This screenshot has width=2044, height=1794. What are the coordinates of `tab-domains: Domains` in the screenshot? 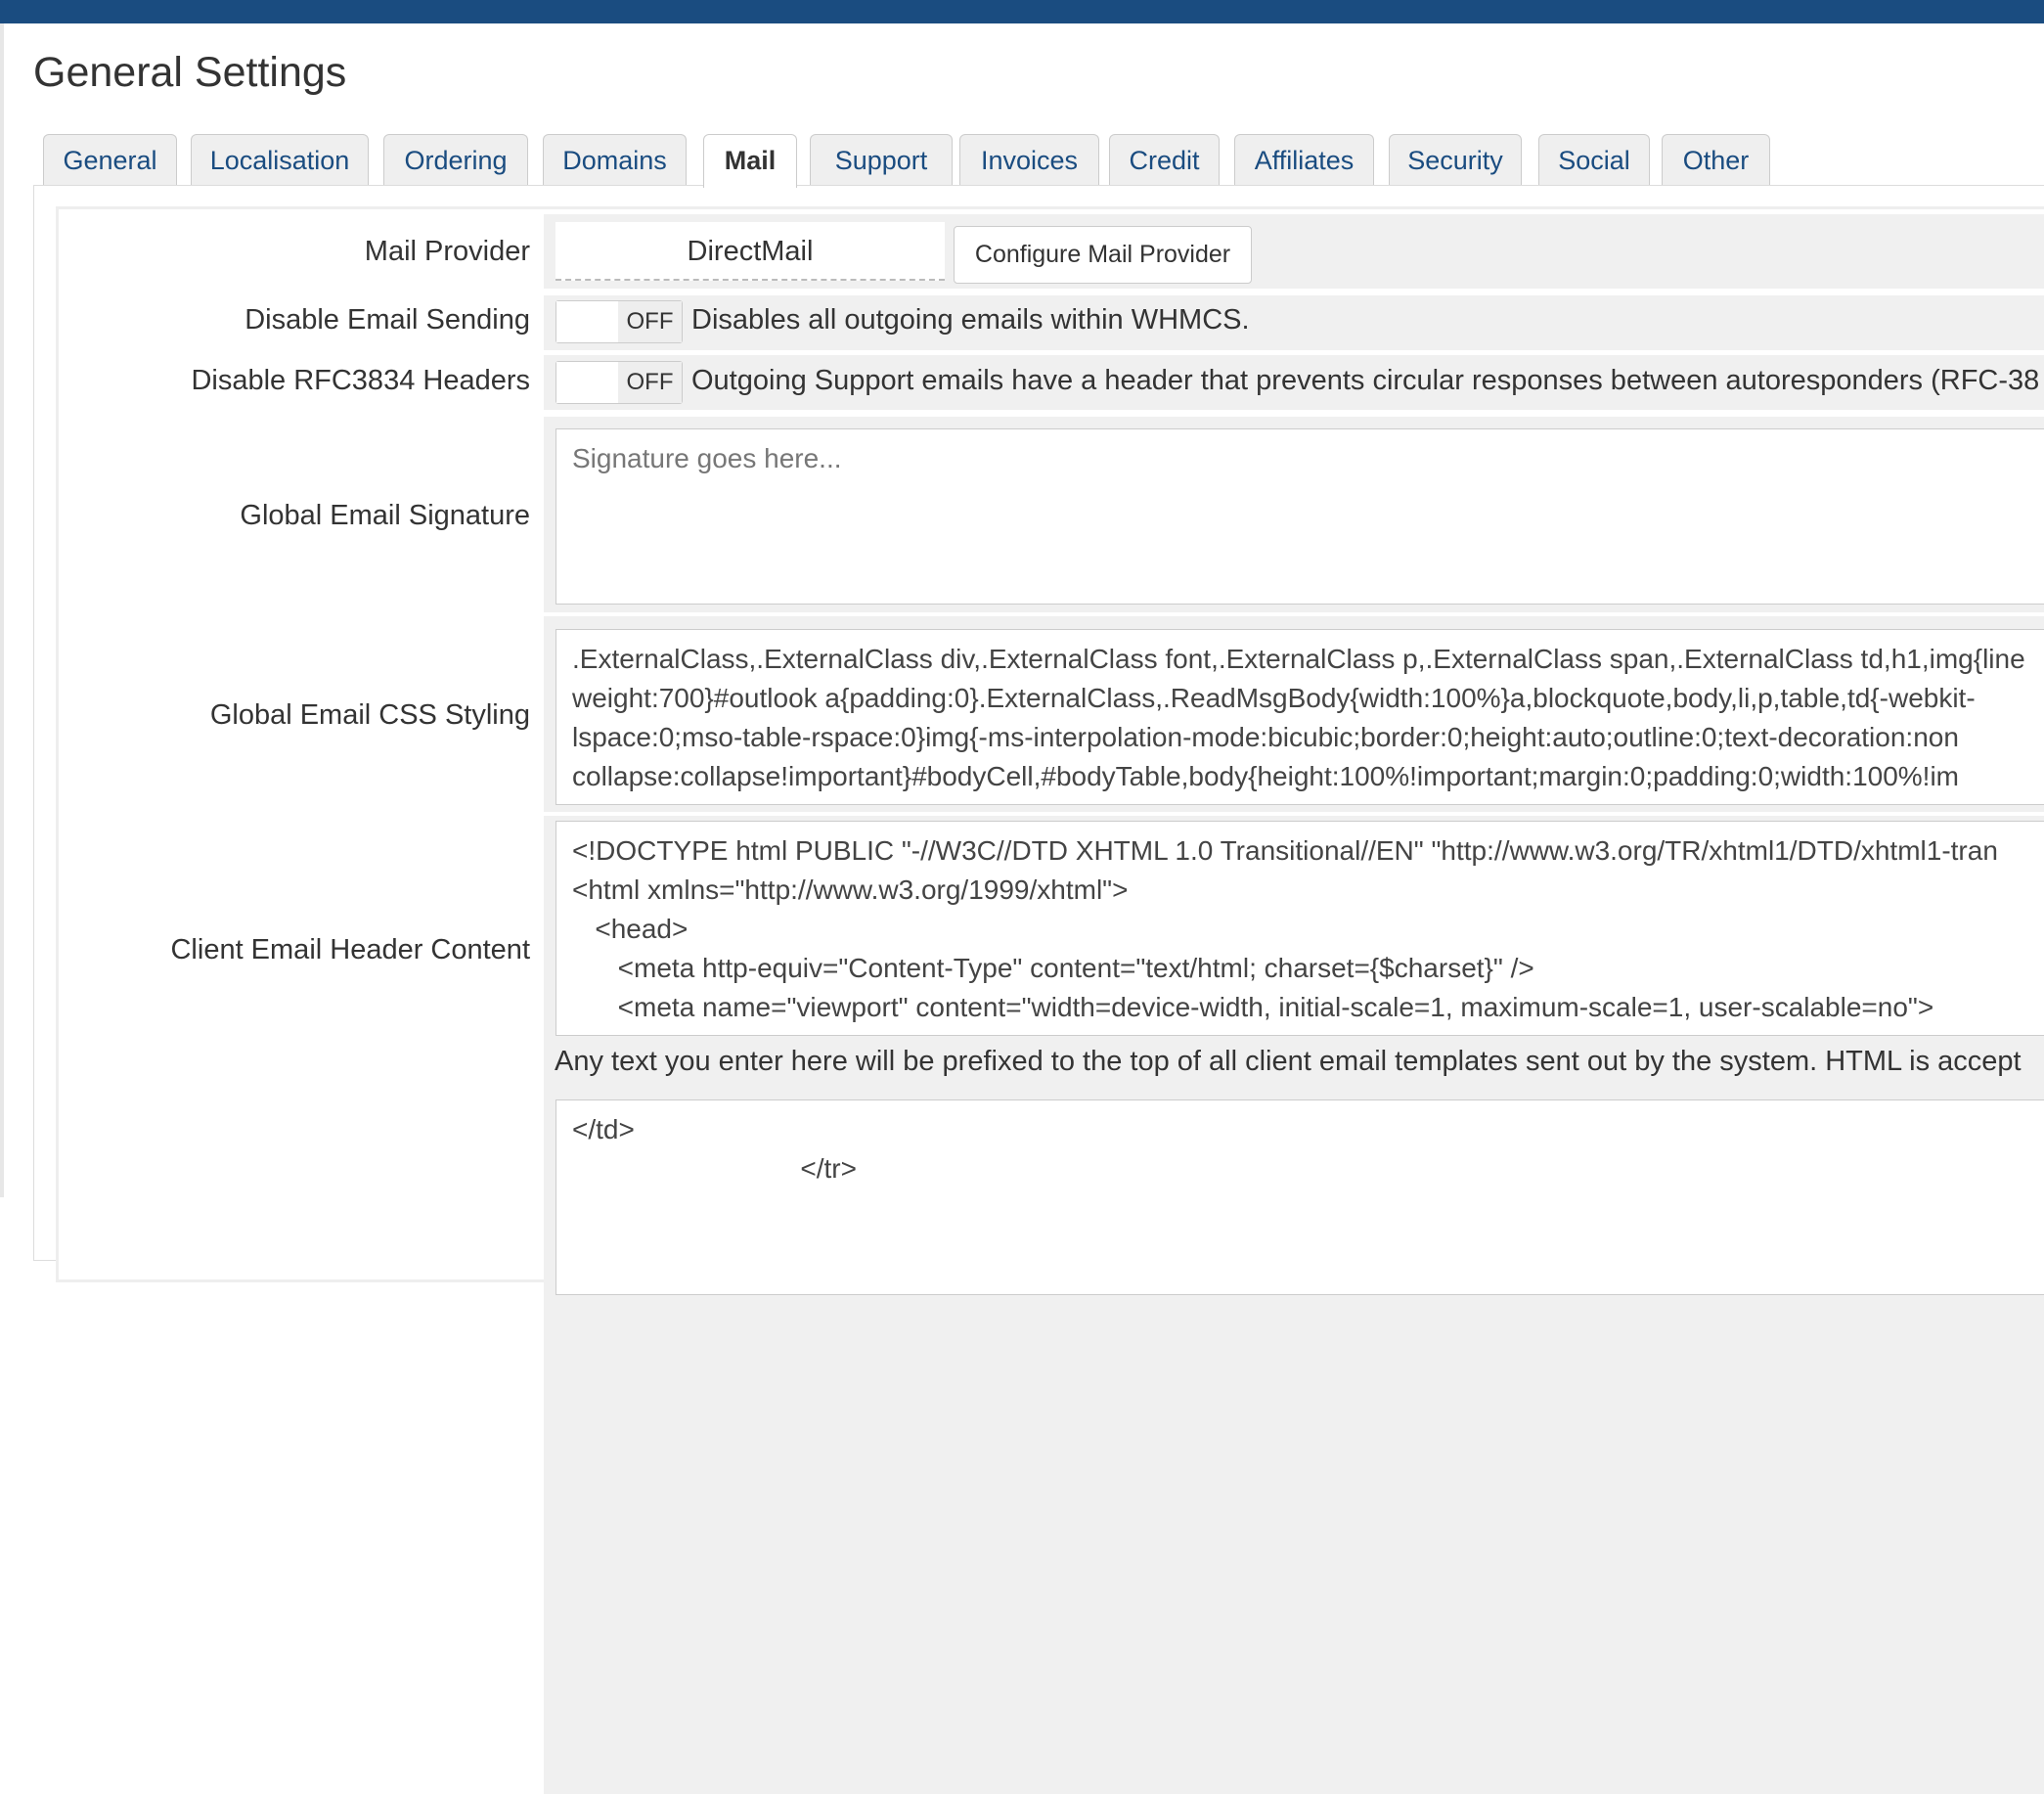 It's located at (615, 160).